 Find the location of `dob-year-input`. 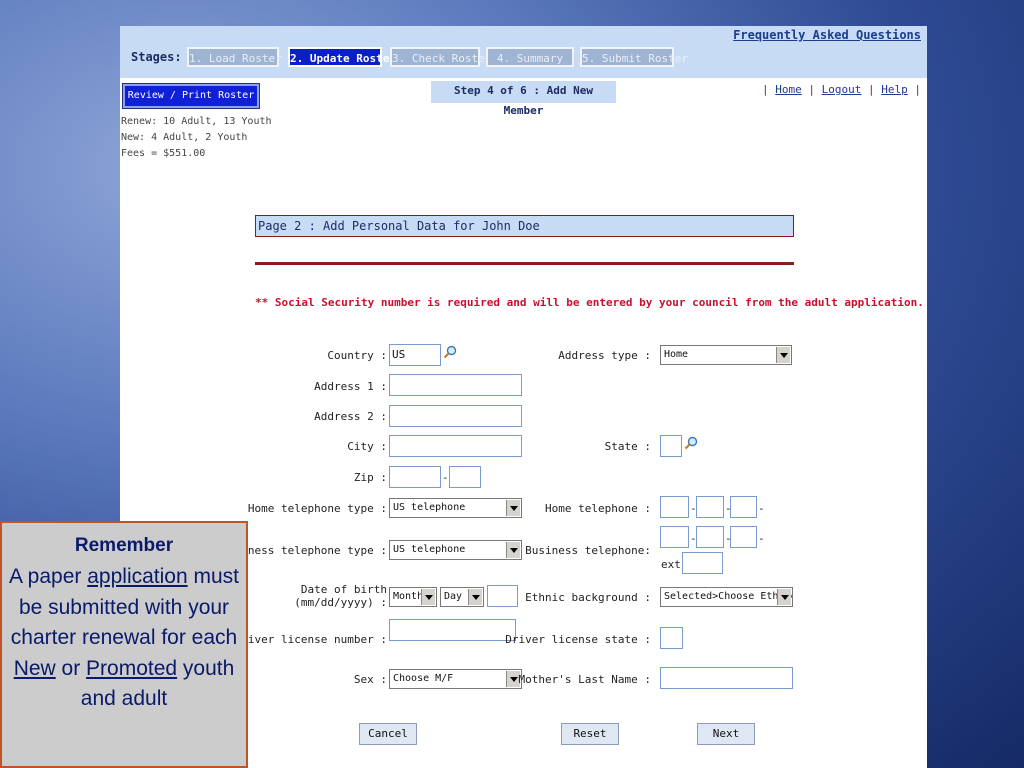

dob-year-input is located at coordinates (502, 596).